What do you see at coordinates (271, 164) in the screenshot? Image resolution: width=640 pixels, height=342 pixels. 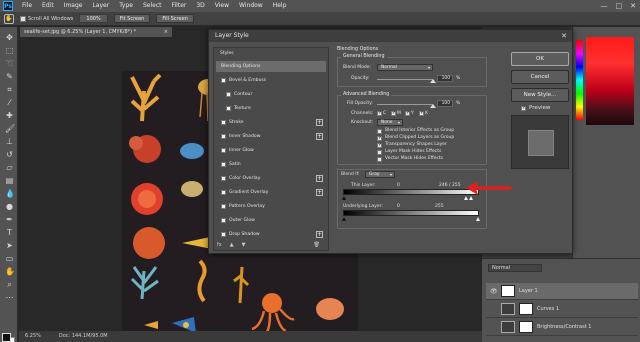 I see `style-satin: Satin` at bounding box center [271, 164].